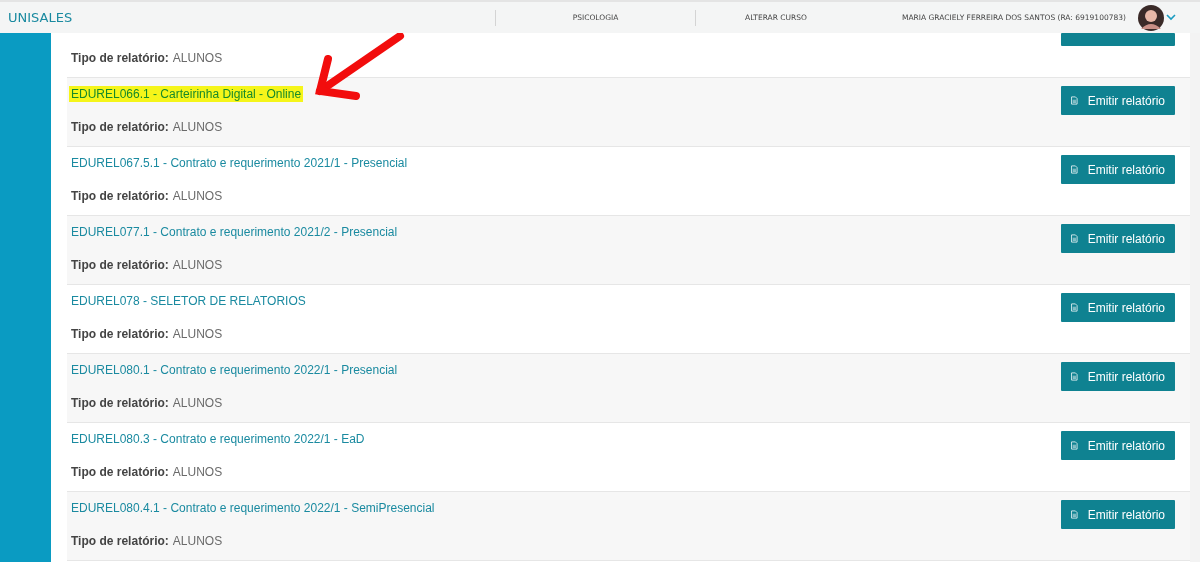 This screenshot has width=1200, height=562. What do you see at coordinates (251, 17) in the screenshot?
I see `brand-logo: UNISALES` at bounding box center [251, 17].